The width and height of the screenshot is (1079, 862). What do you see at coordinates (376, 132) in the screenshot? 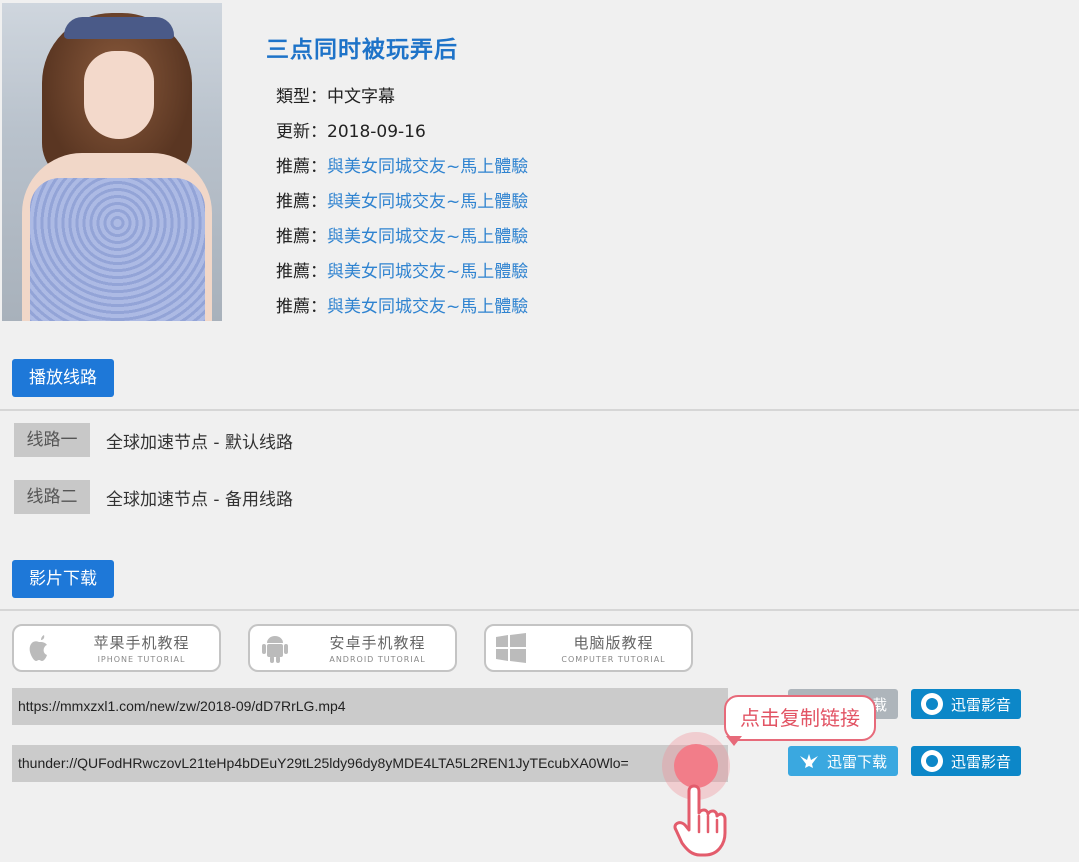
I see `update-value: 2018-09-16` at bounding box center [376, 132].